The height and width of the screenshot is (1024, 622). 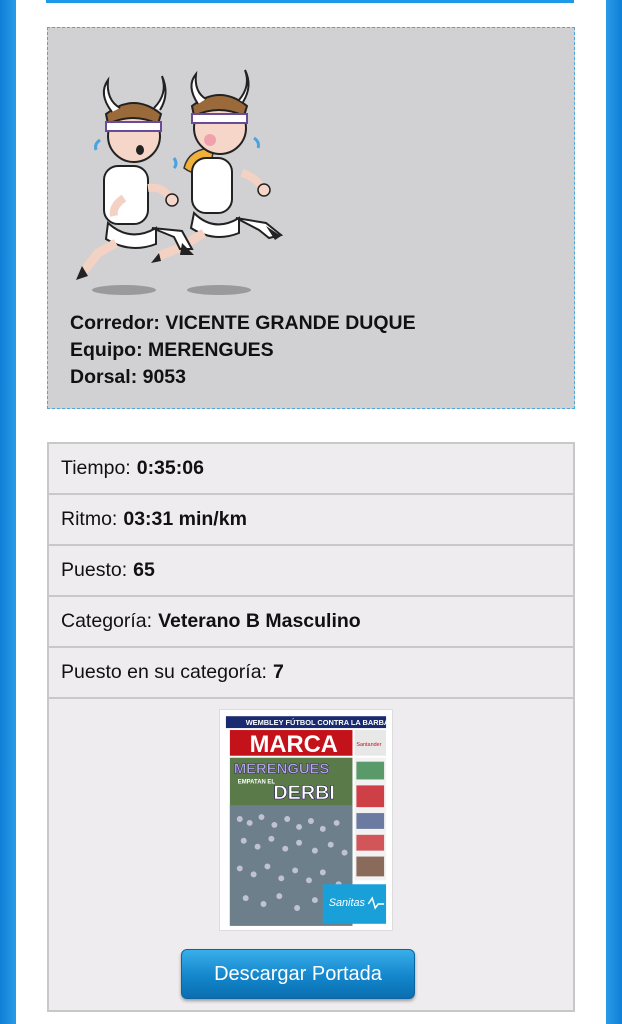 I want to click on result-row-category: Categoría: Veterano B Masculino, so click(x=311, y=622).